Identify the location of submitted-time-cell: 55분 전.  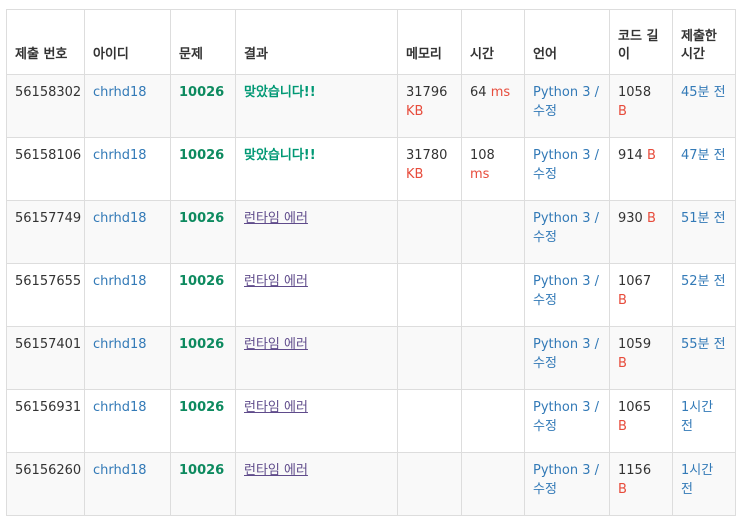
(704, 358).